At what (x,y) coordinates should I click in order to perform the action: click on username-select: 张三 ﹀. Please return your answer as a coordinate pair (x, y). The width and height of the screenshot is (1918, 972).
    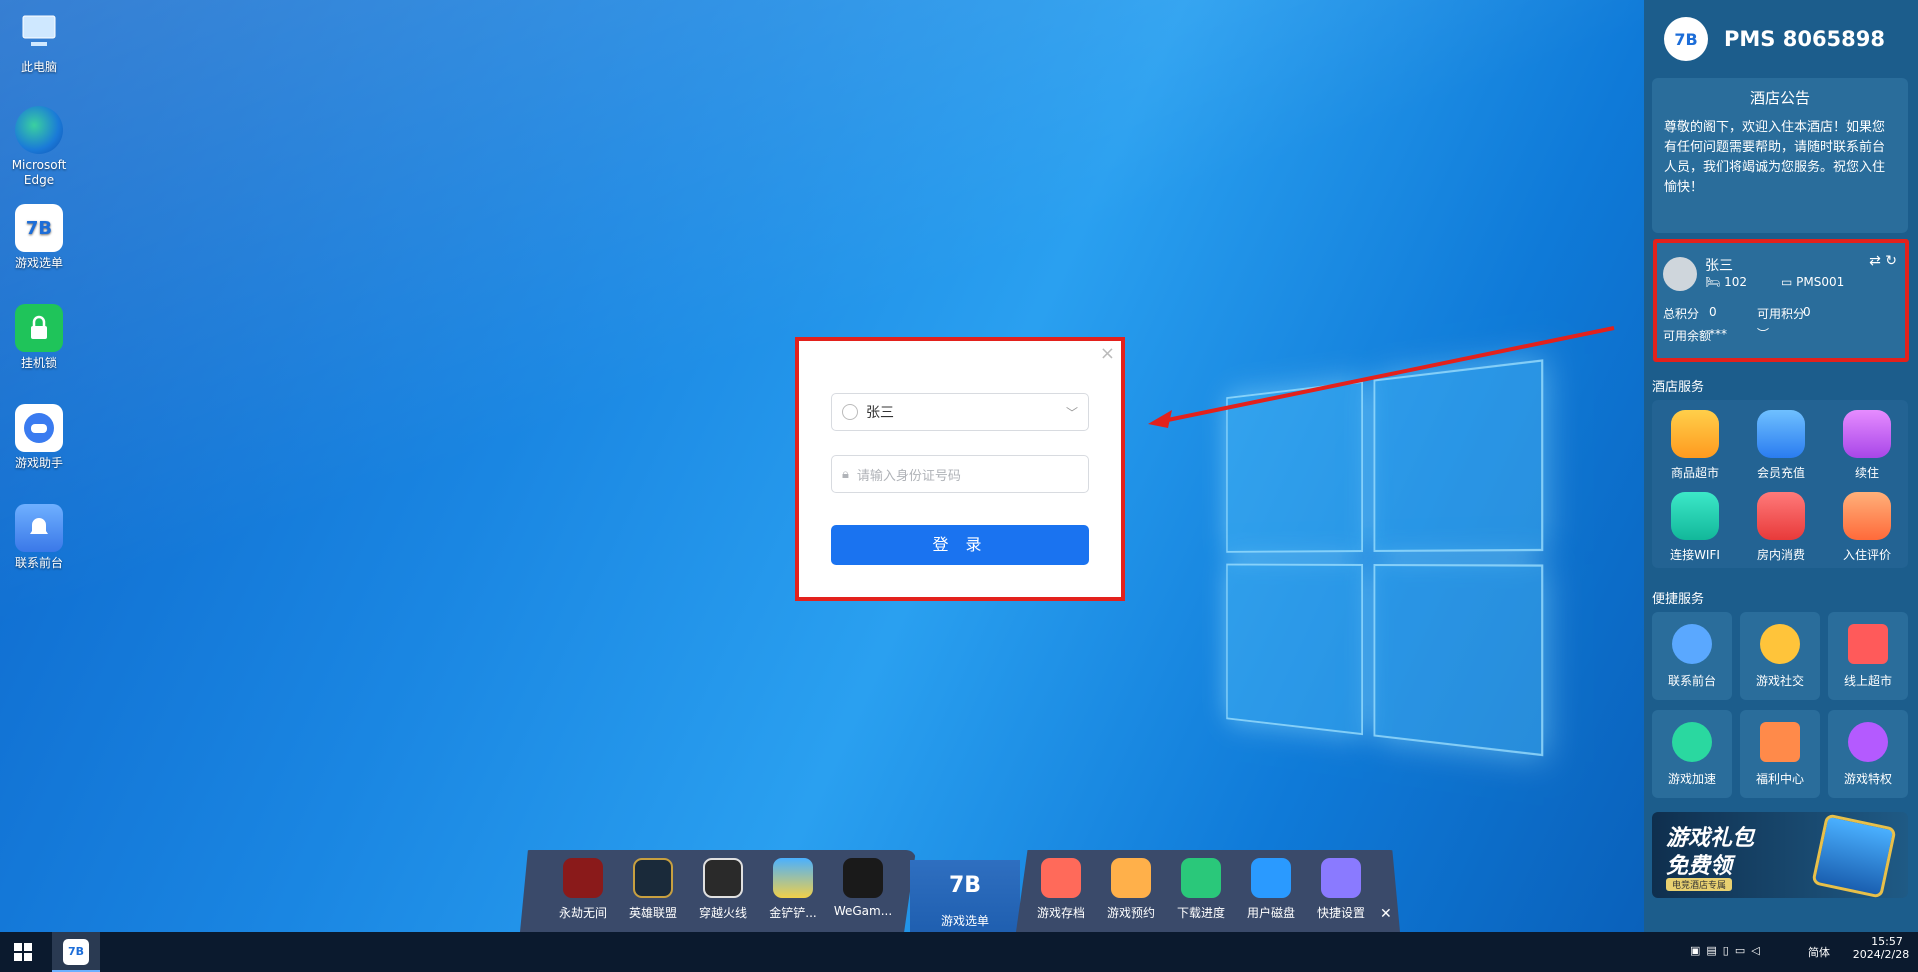
    Looking at the image, I should click on (960, 412).